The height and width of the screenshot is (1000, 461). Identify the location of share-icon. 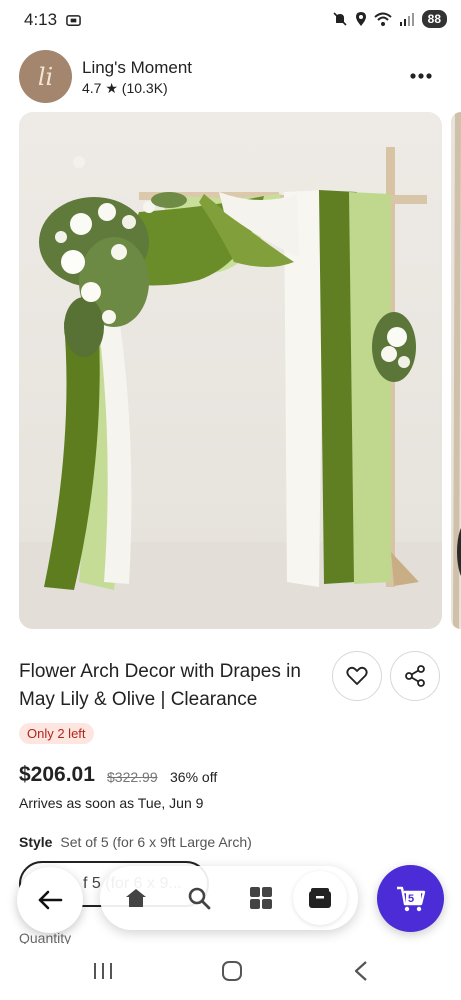
(415, 676).